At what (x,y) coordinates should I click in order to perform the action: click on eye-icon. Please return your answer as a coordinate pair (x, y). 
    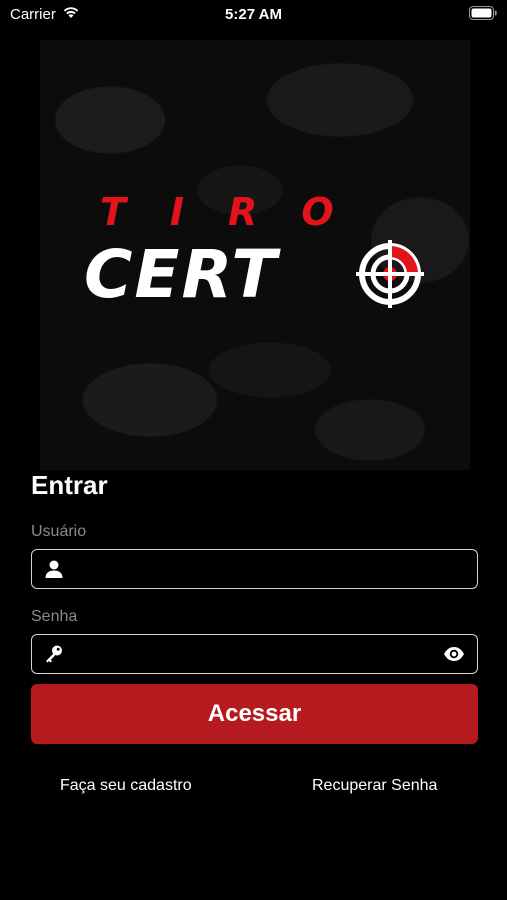
    Looking at the image, I should click on (454, 656).